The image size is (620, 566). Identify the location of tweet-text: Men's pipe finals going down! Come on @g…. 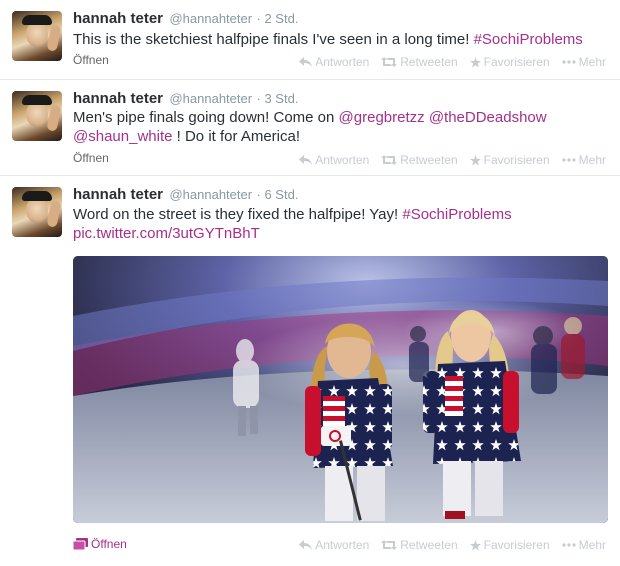
(340, 127).